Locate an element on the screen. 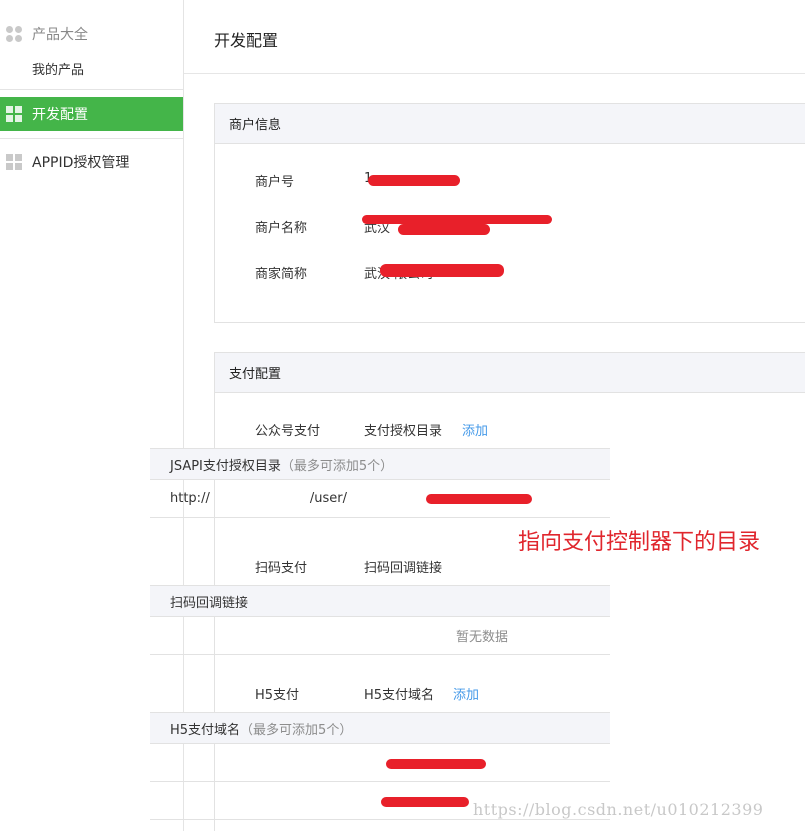 The image size is (805, 831). sidebar-item-appid-auth: APPID授权管理 is located at coordinates (91, 162).